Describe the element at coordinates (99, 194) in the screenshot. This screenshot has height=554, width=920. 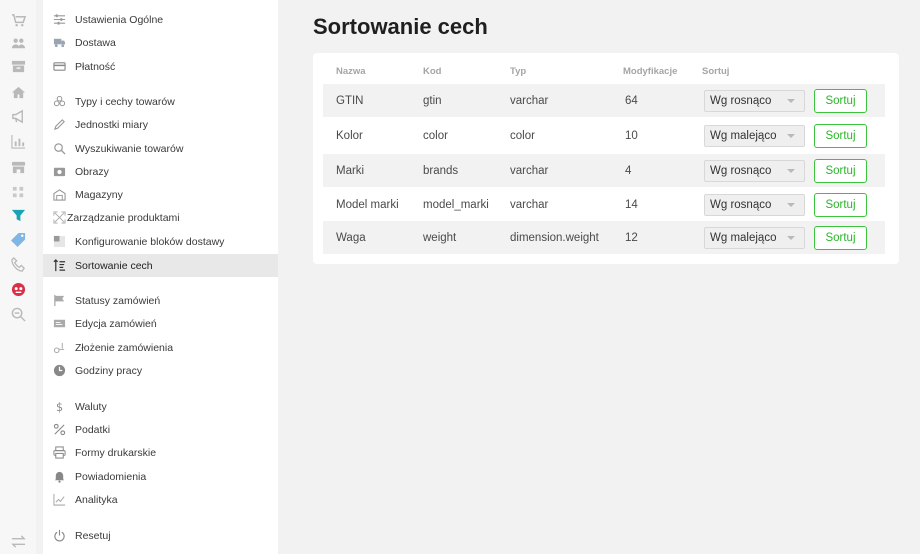
I see `sidebar-item-label: Magazyny` at that location.